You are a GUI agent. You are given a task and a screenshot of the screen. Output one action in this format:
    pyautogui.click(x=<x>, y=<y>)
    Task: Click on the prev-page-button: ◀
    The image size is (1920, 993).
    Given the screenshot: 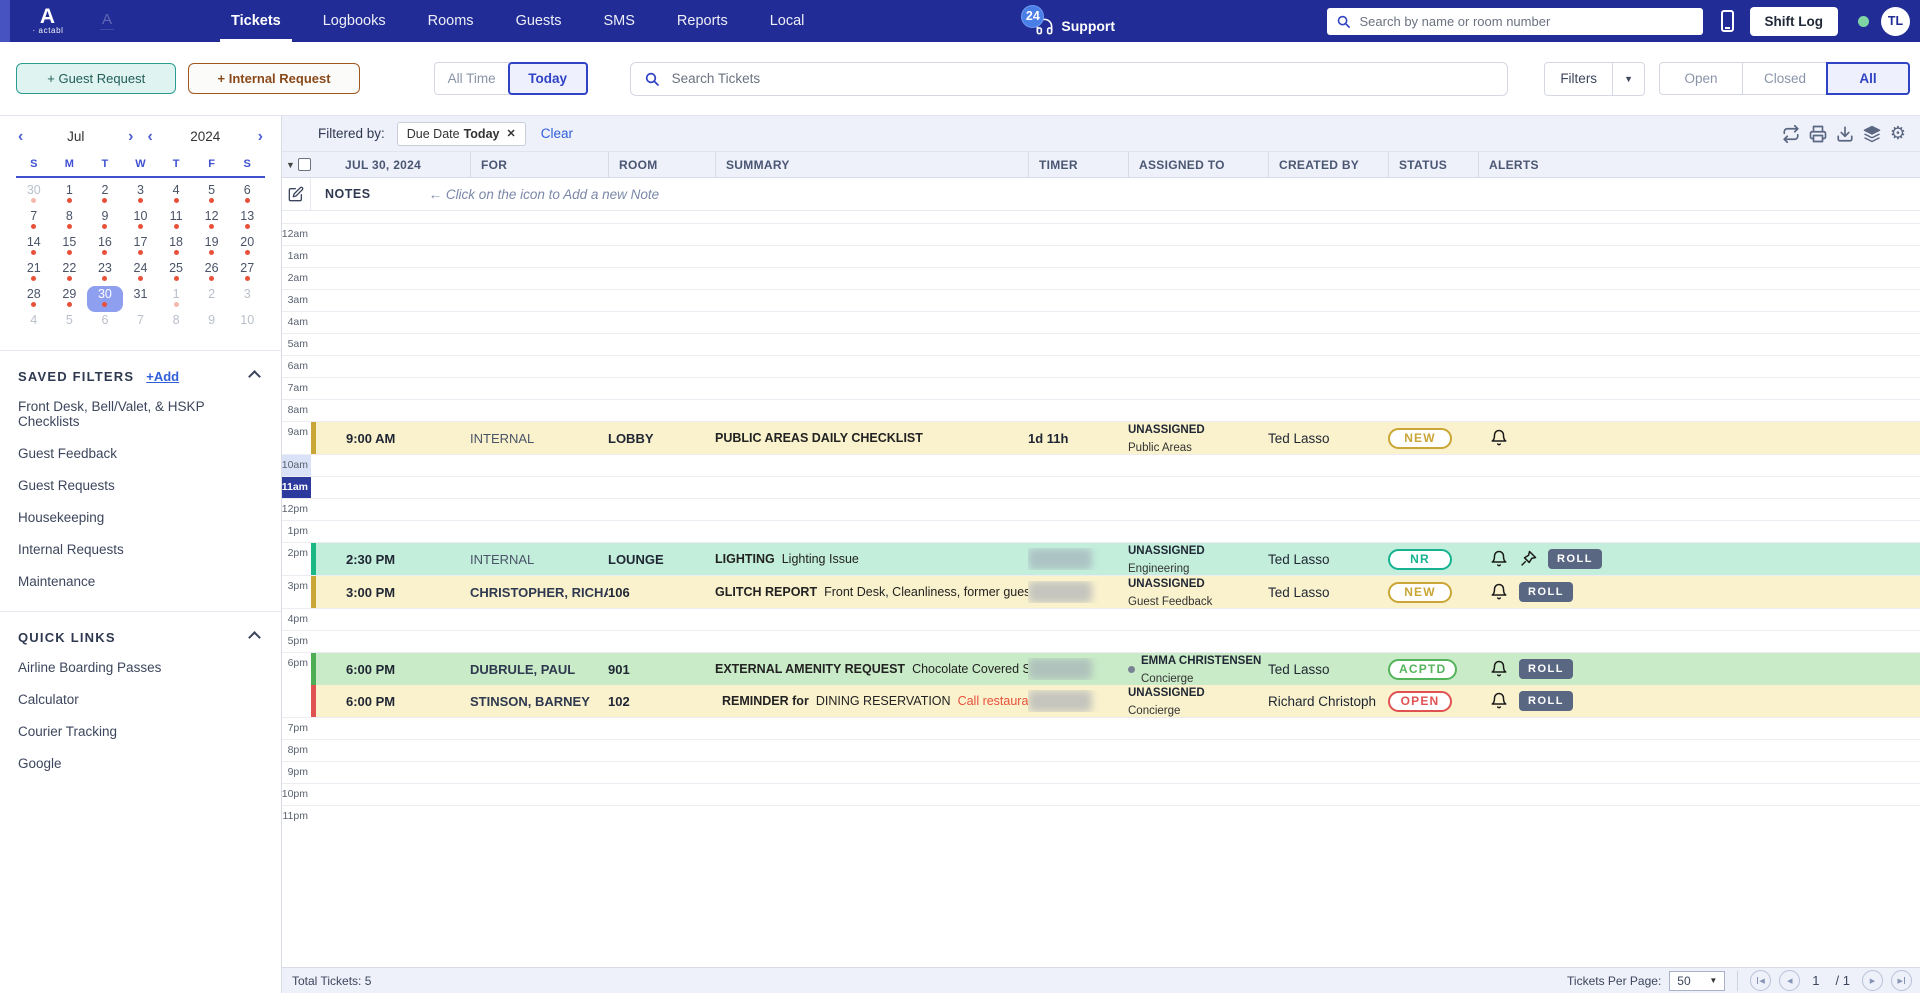 What is the action you would take?
    pyautogui.click(x=1790, y=980)
    